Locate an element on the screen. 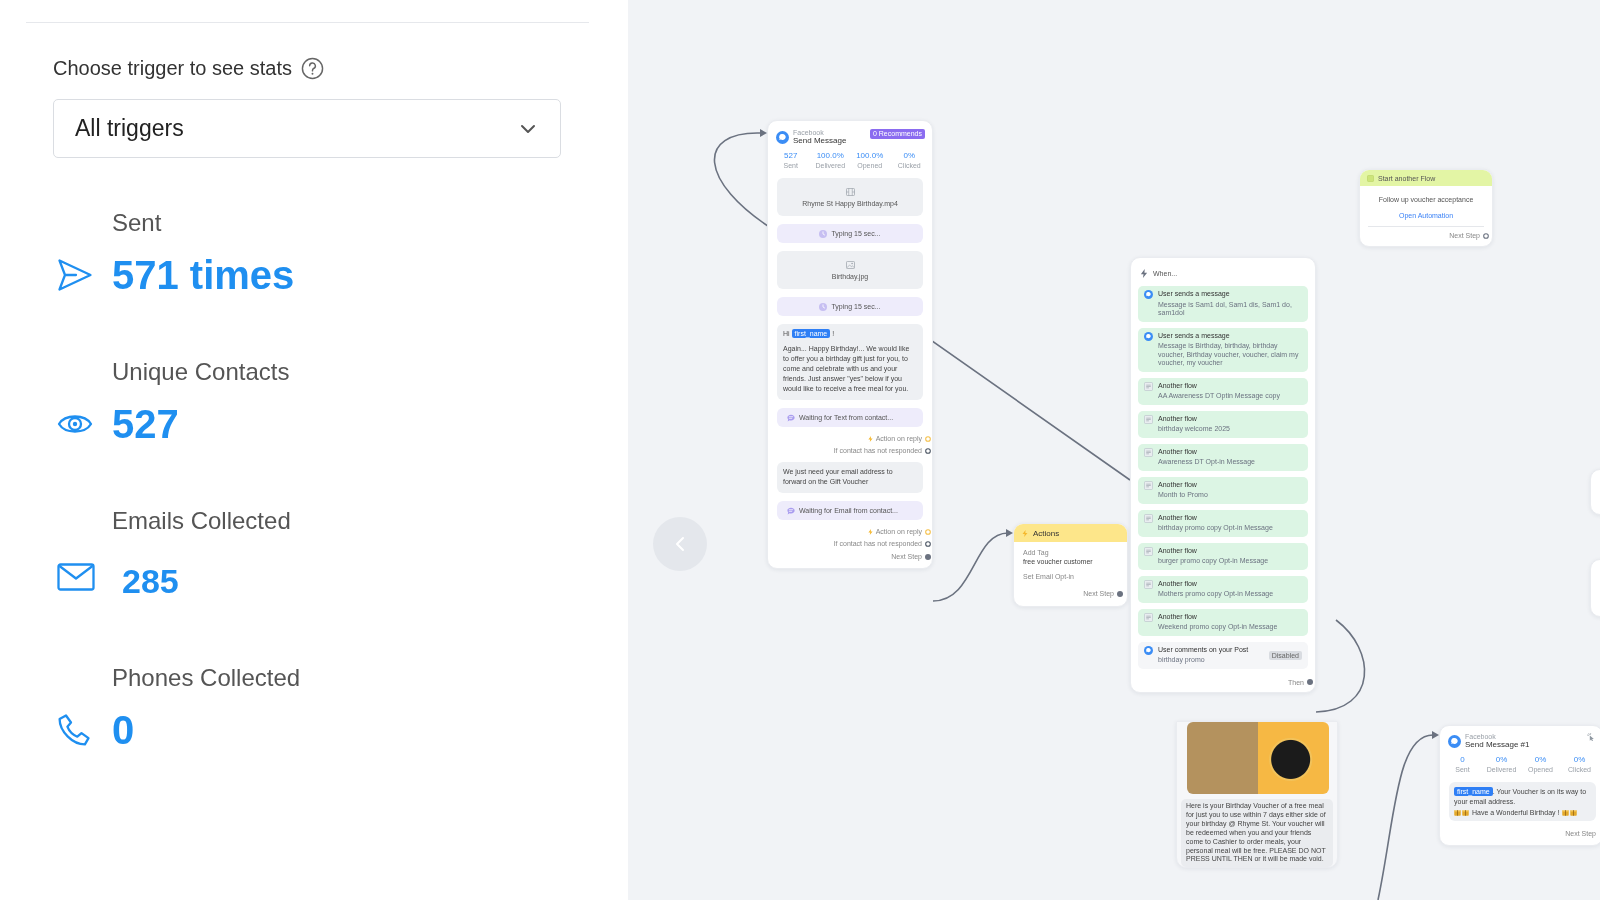 This screenshot has height=900, width=1600. cursor-icon is located at coordinates (1591, 737).